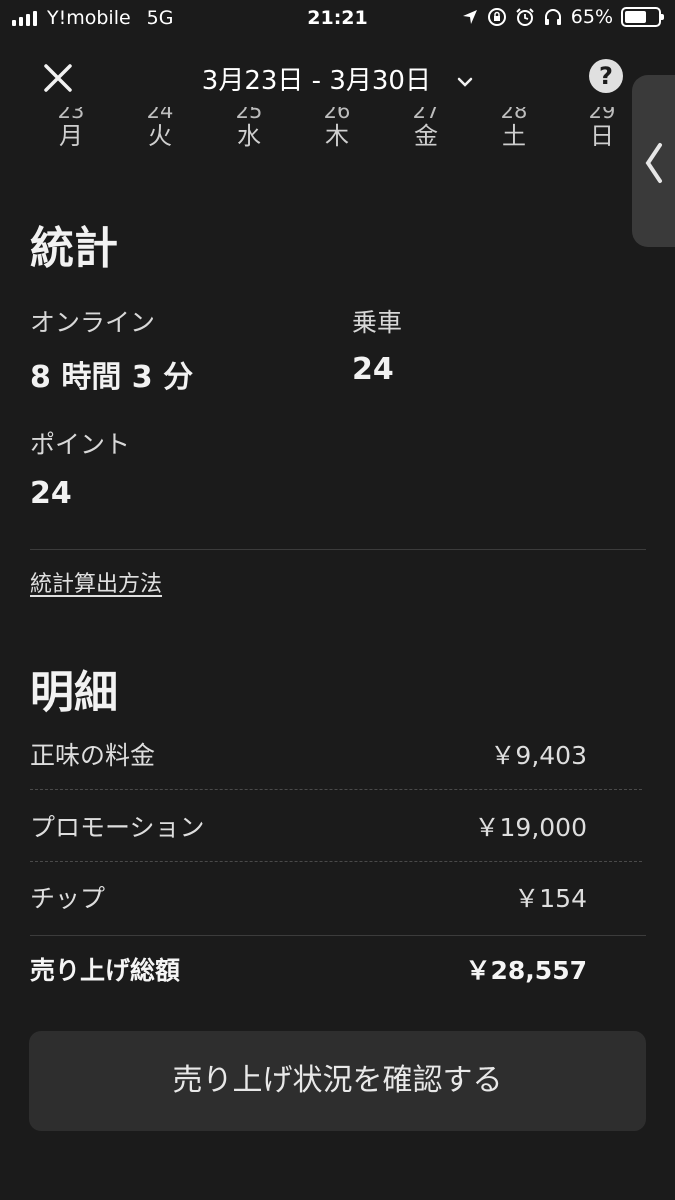  I want to click on day-weekday: 金, so click(426, 136).